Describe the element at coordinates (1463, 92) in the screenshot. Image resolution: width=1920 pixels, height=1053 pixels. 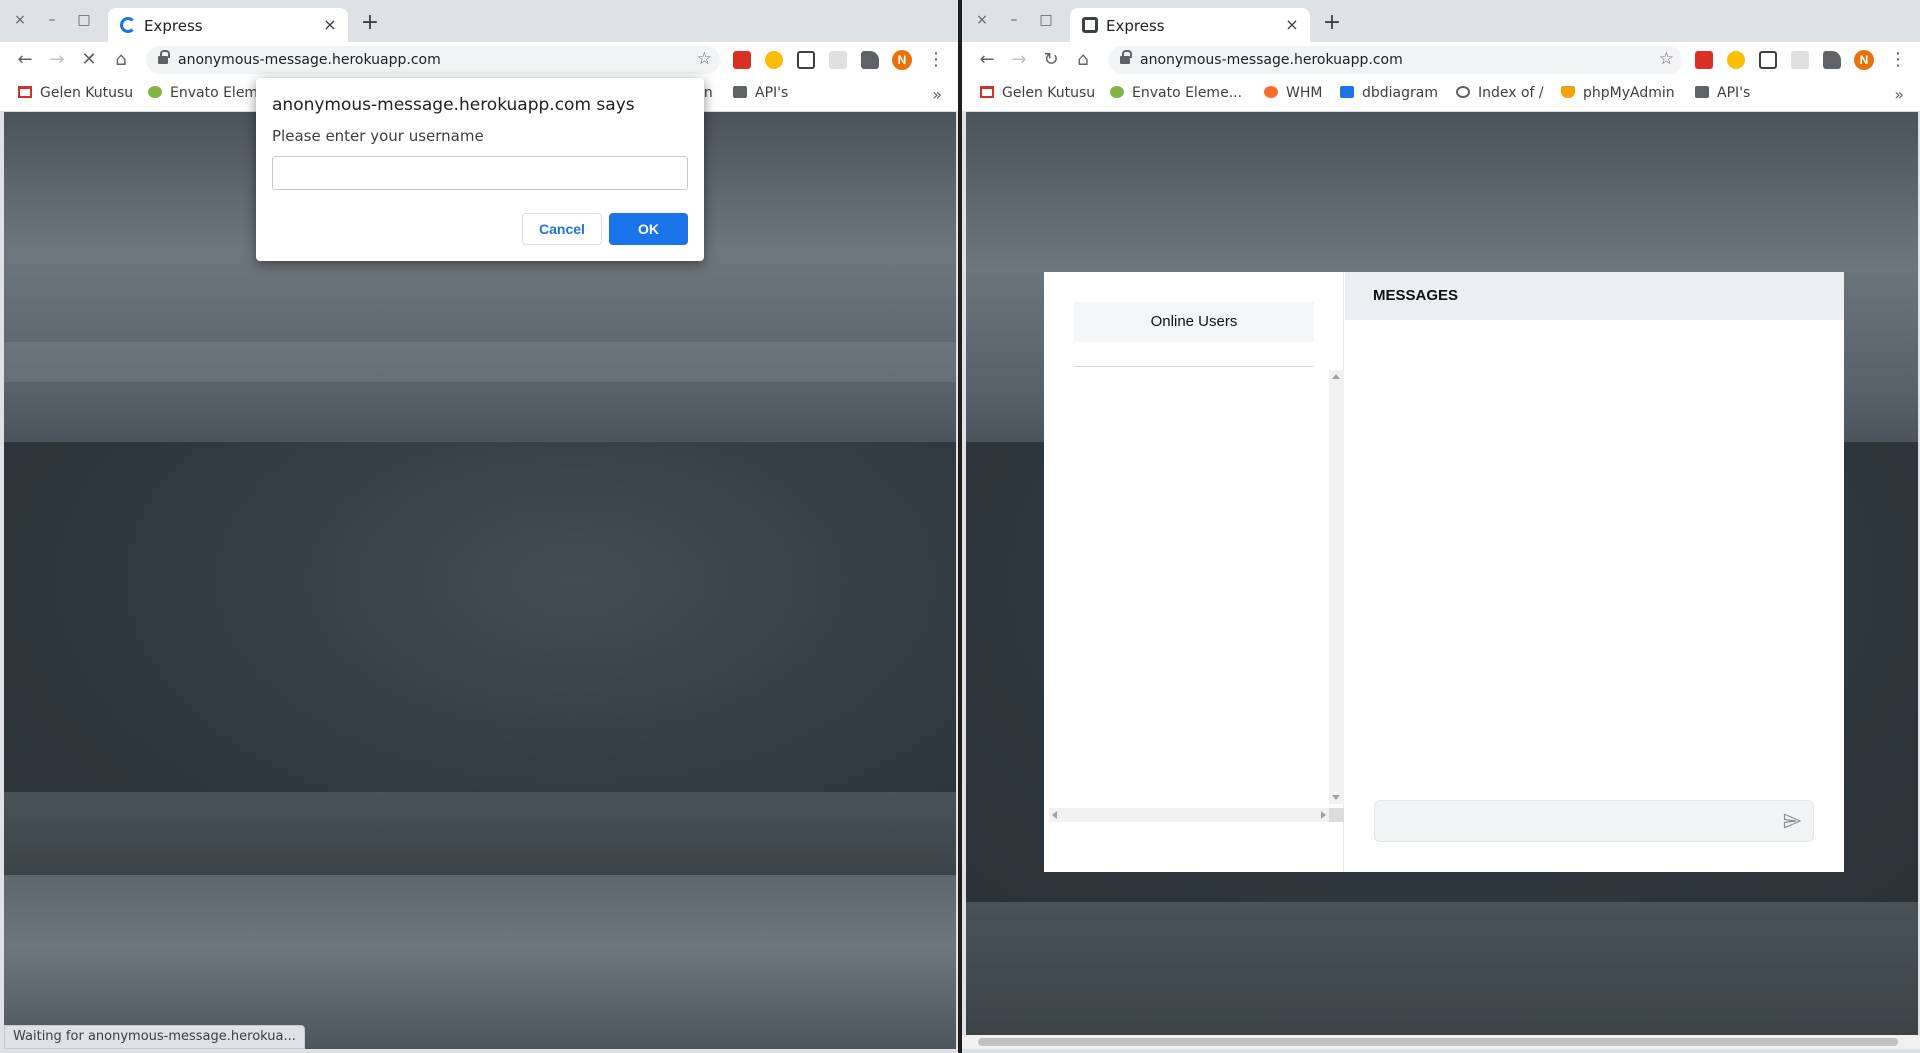
I see `globe-icon` at that location.